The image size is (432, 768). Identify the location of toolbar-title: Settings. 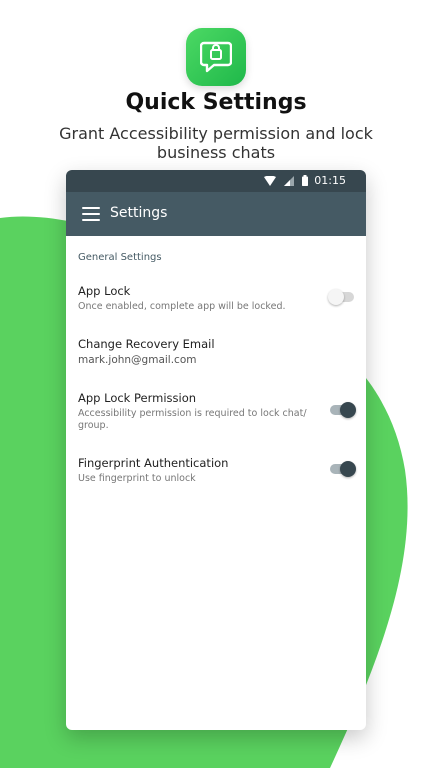
(139, 213).